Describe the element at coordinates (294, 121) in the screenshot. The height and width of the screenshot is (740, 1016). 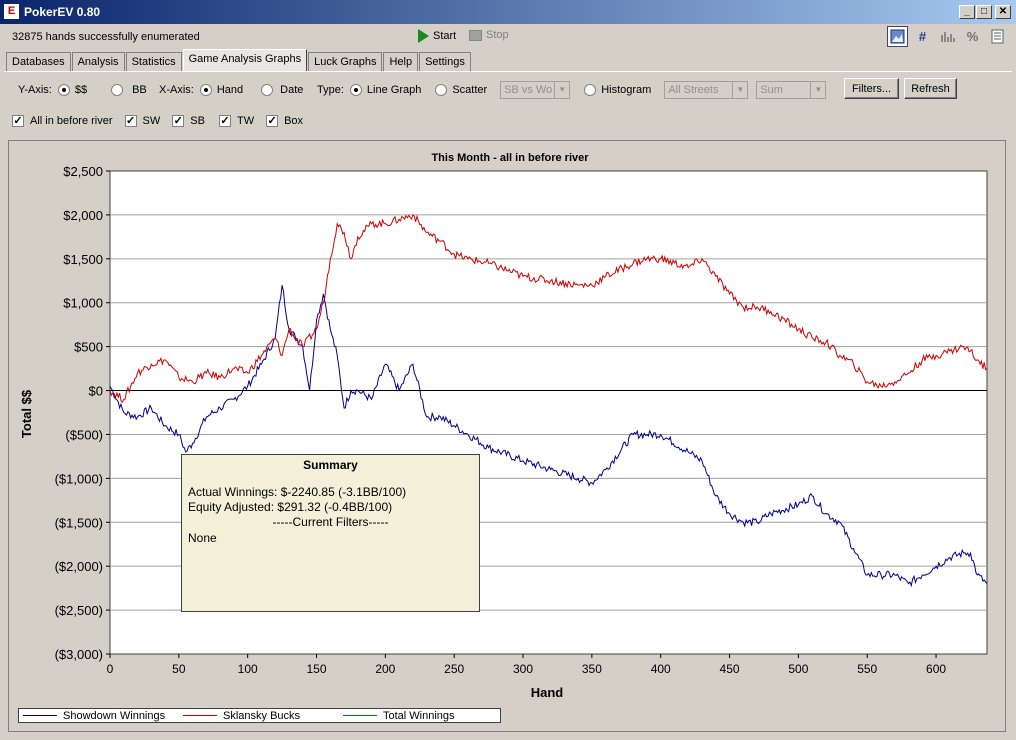
I see `box-label: Box` at that location.